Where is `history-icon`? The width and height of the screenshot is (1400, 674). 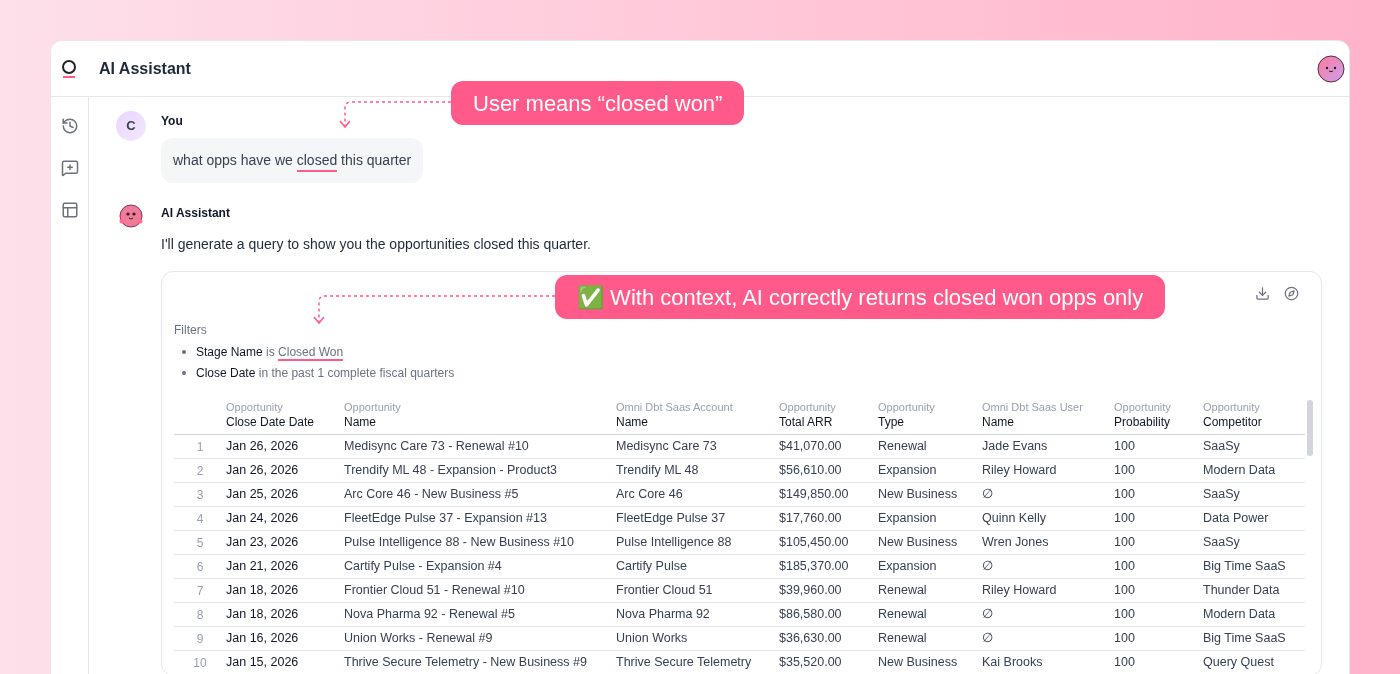 history-icon is located at coordinates (69, 126).